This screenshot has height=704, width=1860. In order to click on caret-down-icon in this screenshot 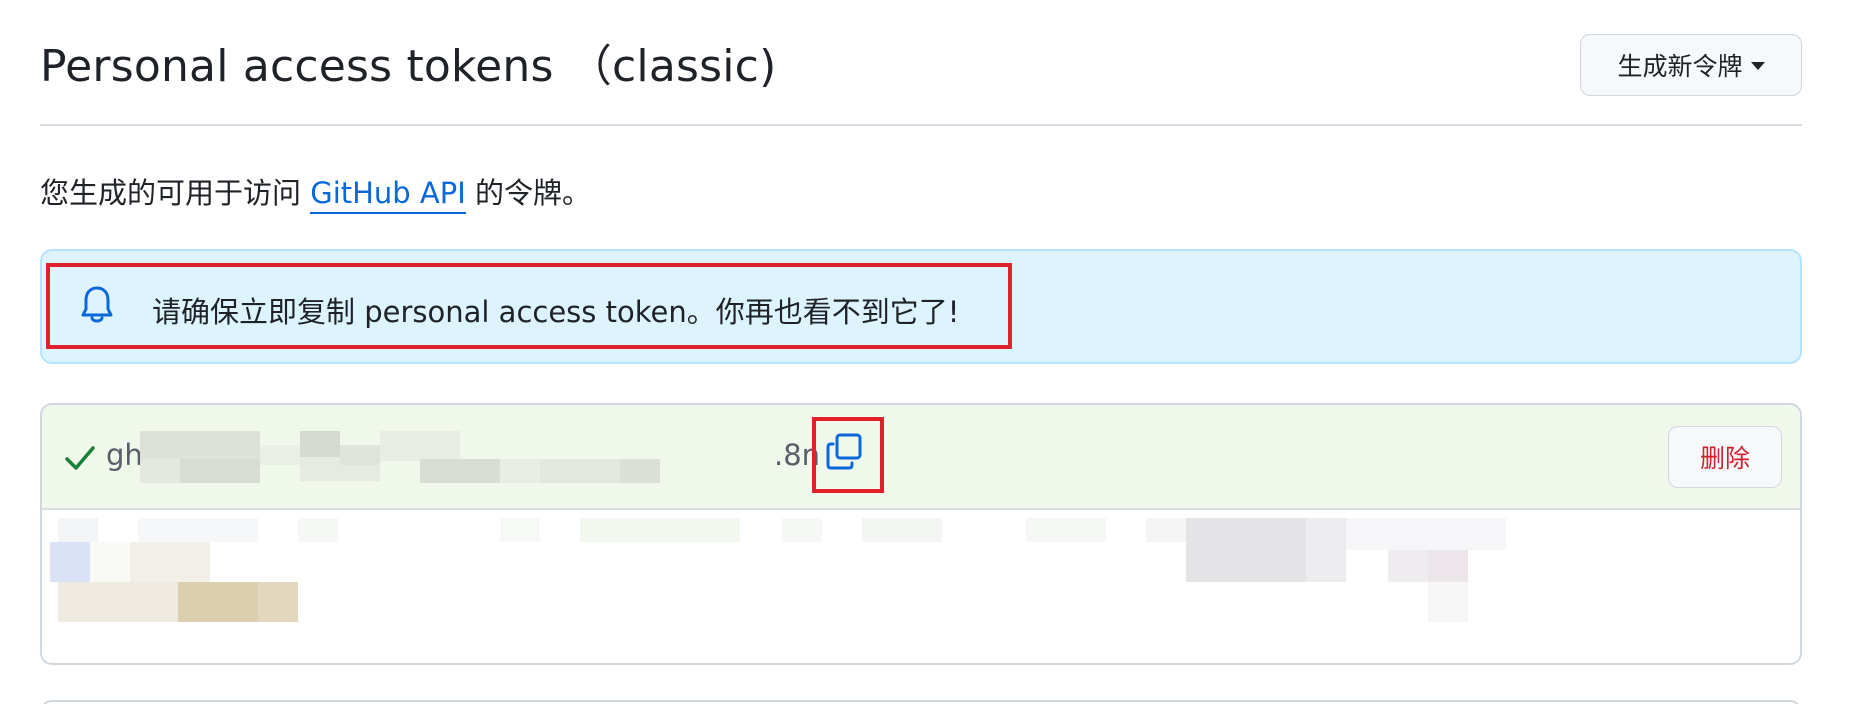, I will do `click(1757, 66)`.